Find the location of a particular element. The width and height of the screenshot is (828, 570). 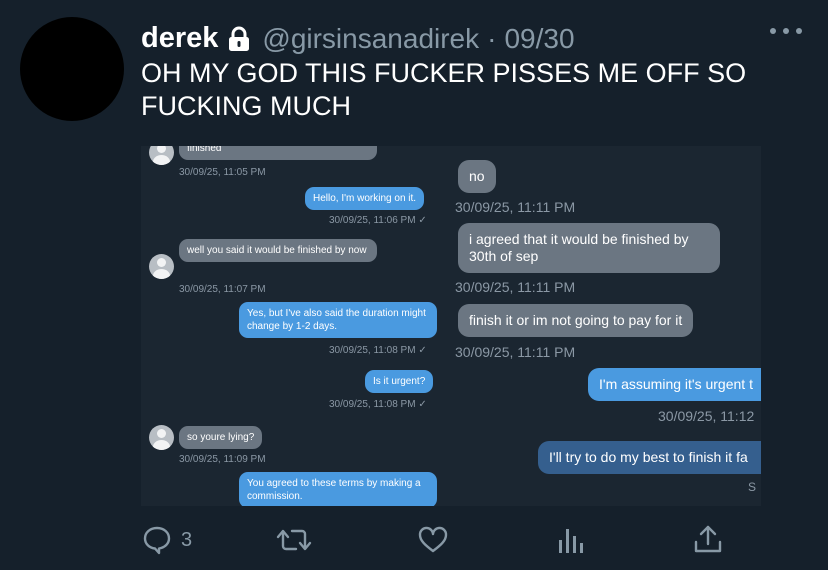

tweet-actions: 3 is located at coordinates (441, 540).